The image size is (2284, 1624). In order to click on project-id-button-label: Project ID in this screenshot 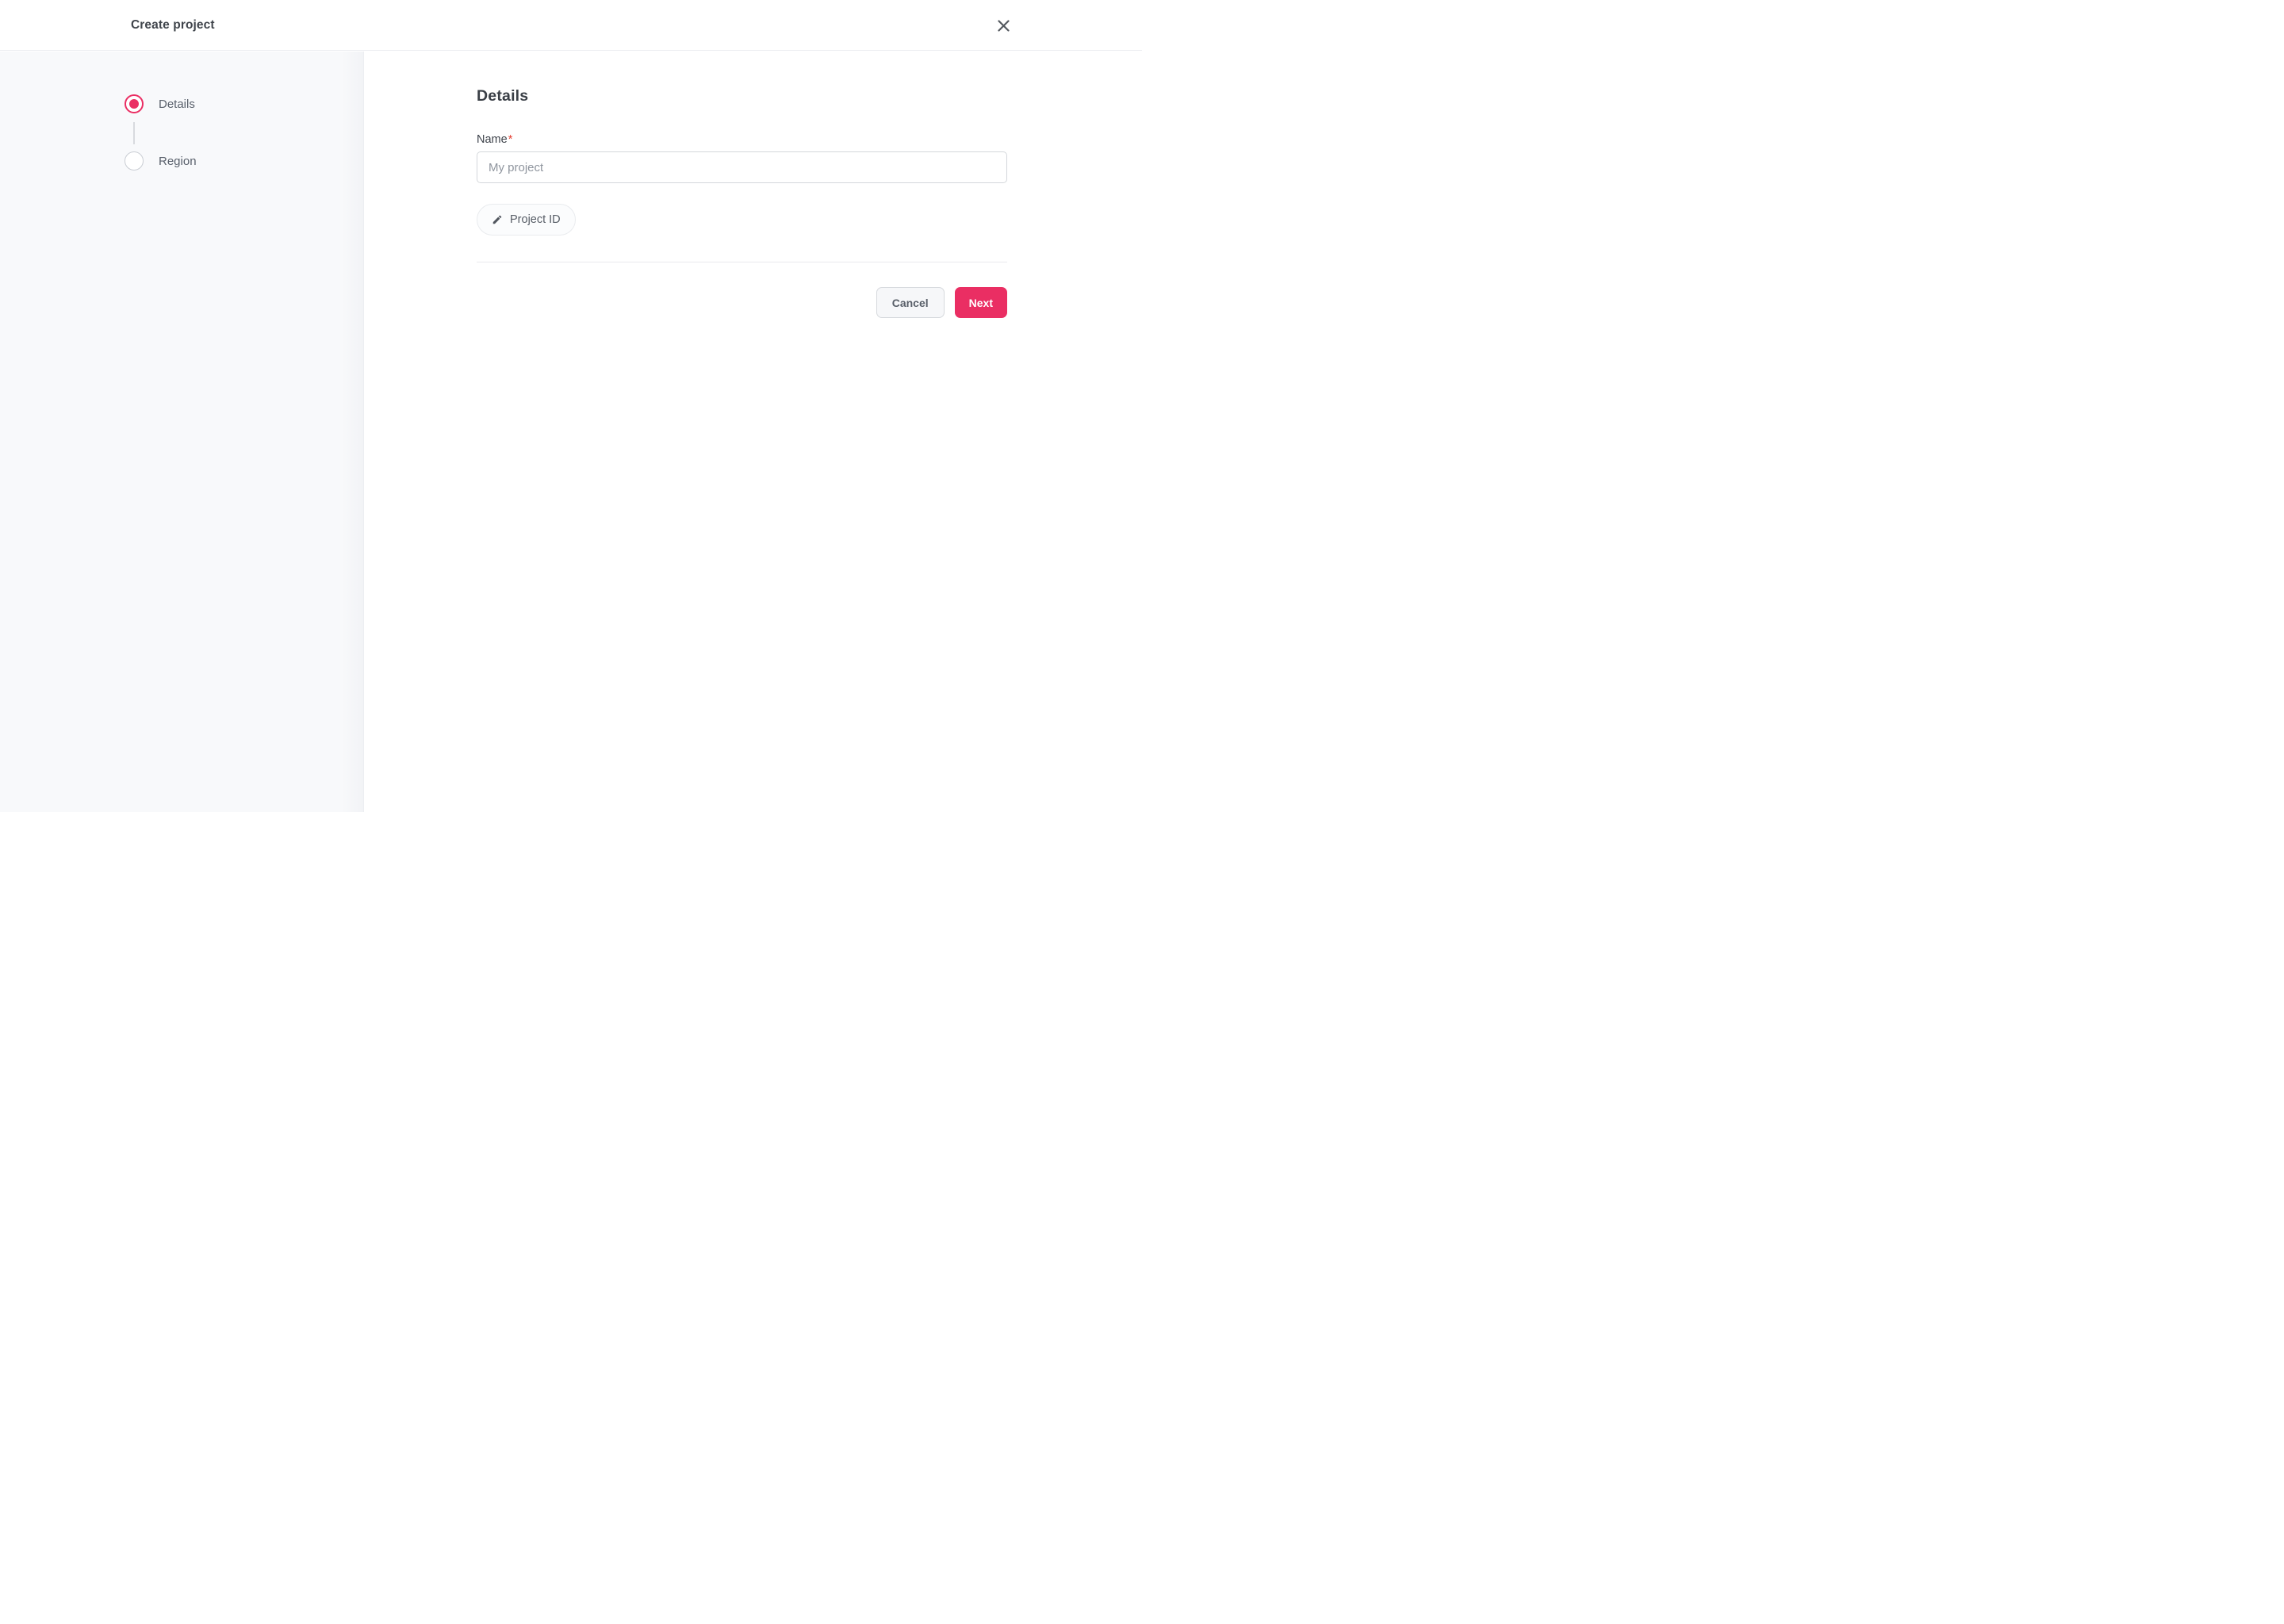, I will do `click(535, 219)`.